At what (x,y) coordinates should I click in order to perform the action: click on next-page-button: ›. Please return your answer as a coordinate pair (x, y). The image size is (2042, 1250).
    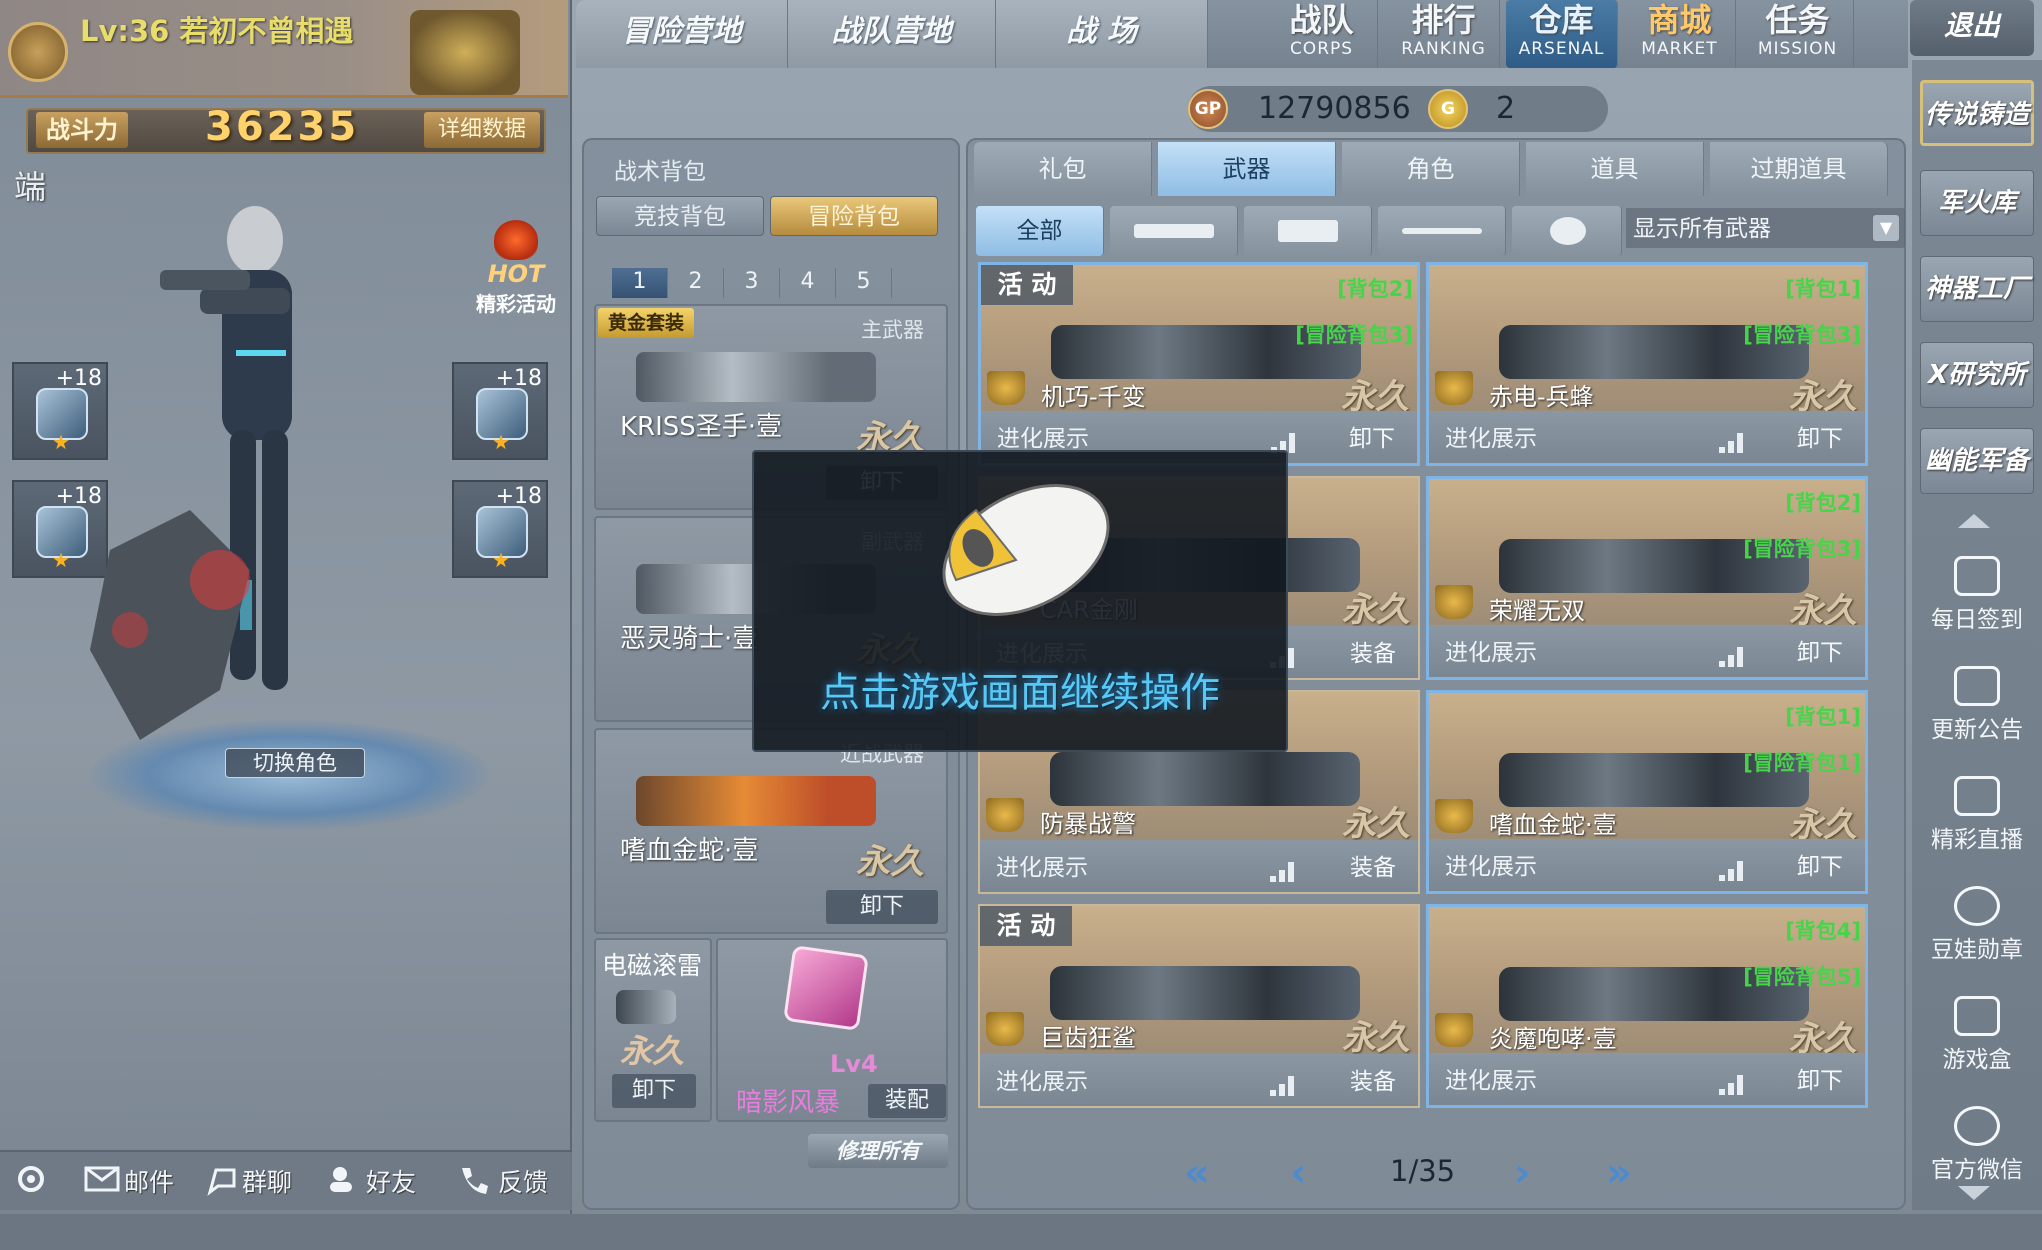
    Looking at the image, I should click on (1522, 1173).